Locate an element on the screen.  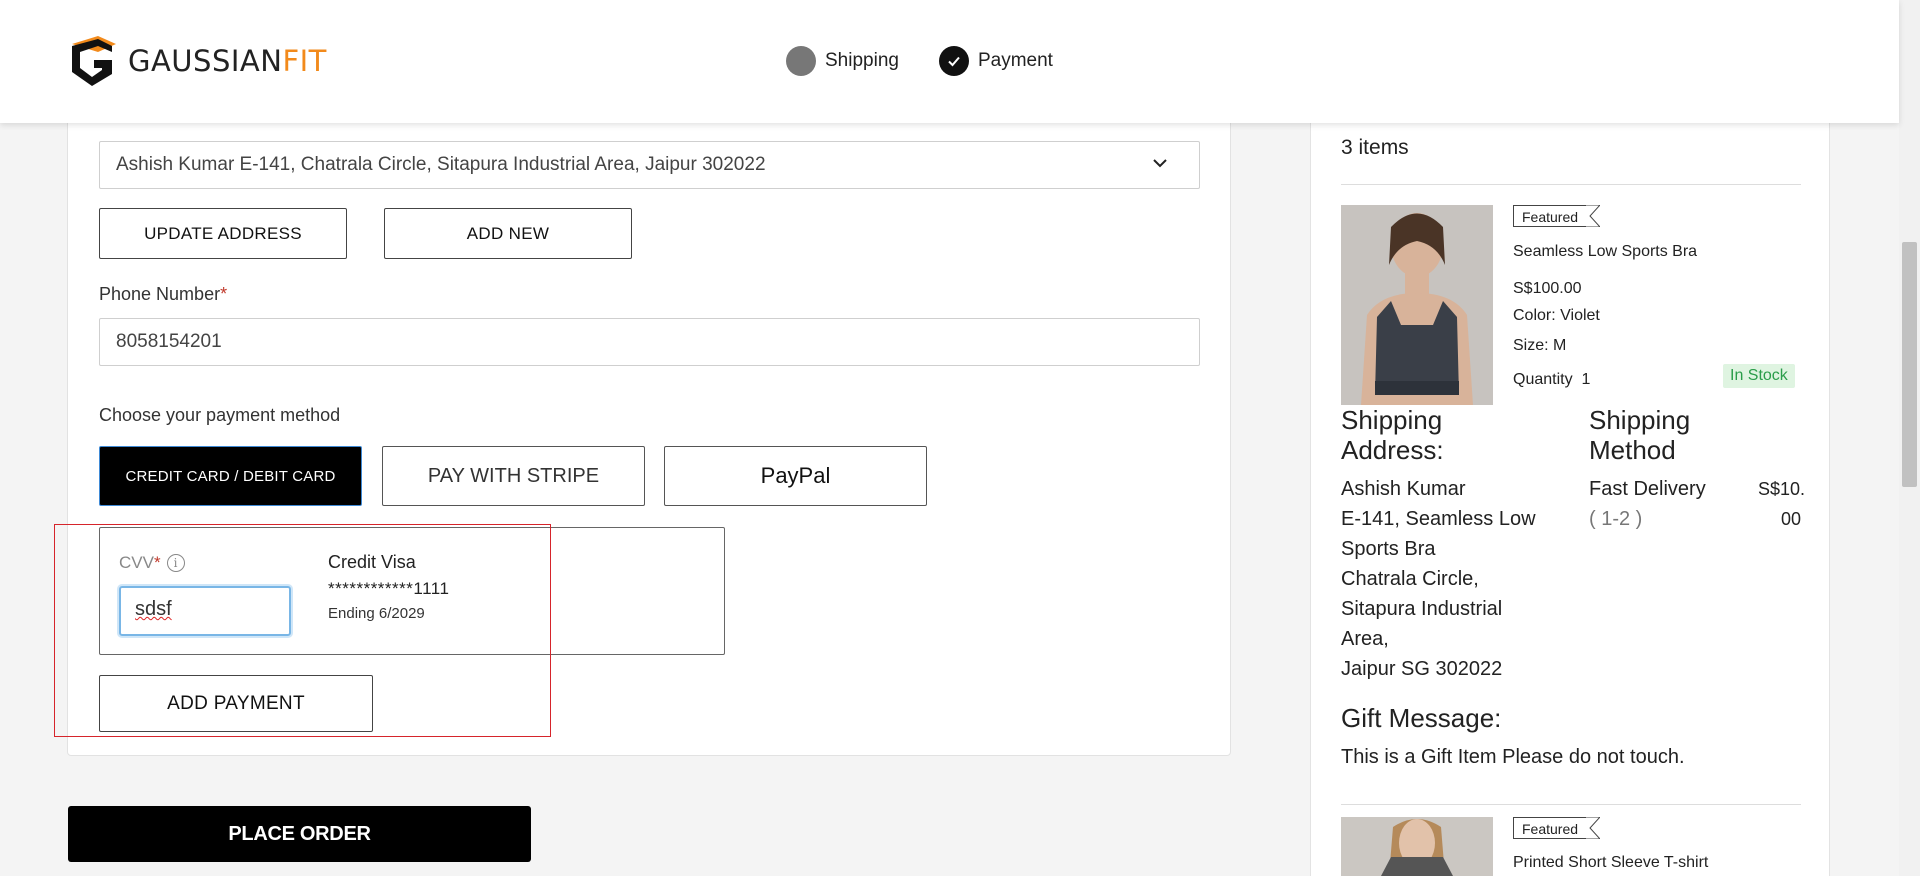
place-order-button: PLACE ORDER is located at coordinates (299, 834).